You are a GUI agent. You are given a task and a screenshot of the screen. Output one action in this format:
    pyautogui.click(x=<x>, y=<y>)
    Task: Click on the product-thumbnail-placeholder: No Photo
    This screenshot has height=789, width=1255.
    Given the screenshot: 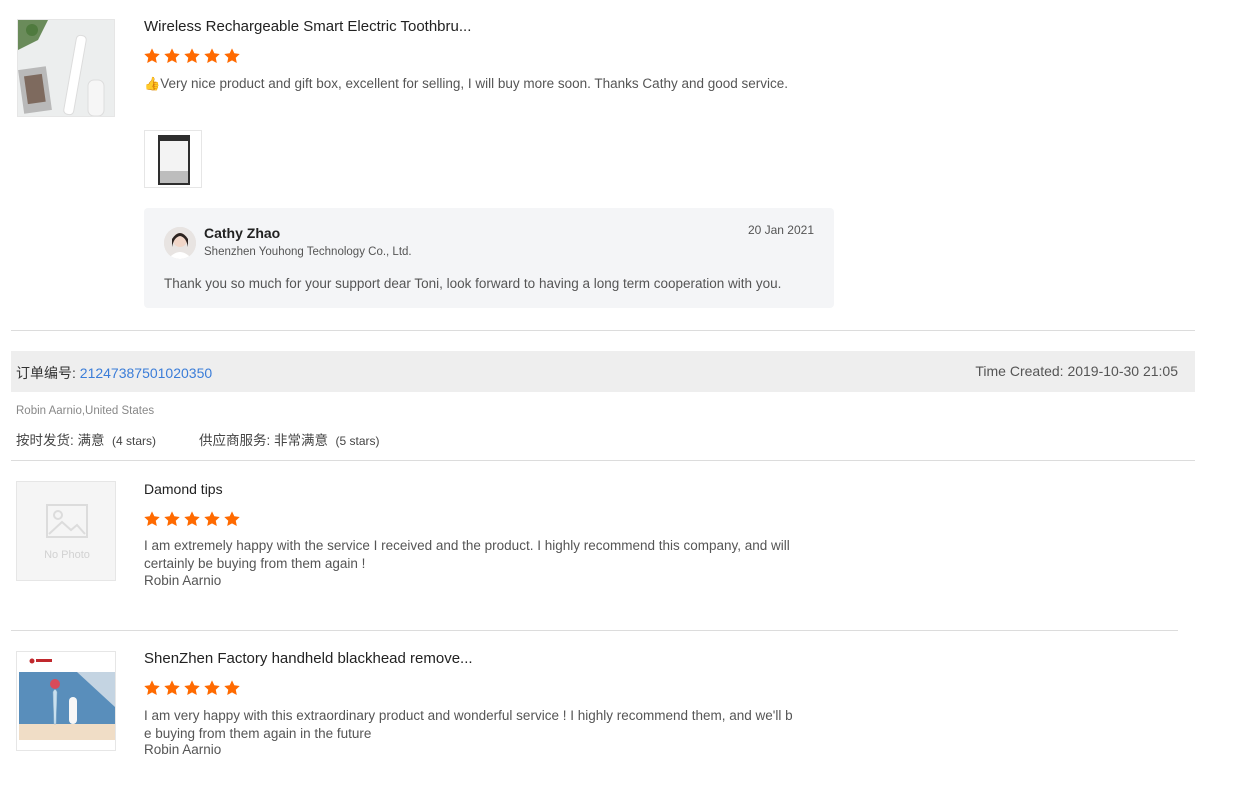 What is the action you would take?
    pyautogui.click(x=66, y=531)
    